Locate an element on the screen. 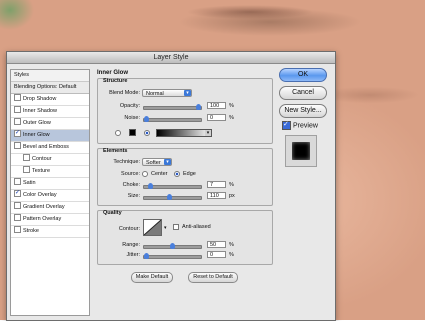 The width and height of the screenshot is (425, 321). choke-slider is located at coordinates (172, 186).